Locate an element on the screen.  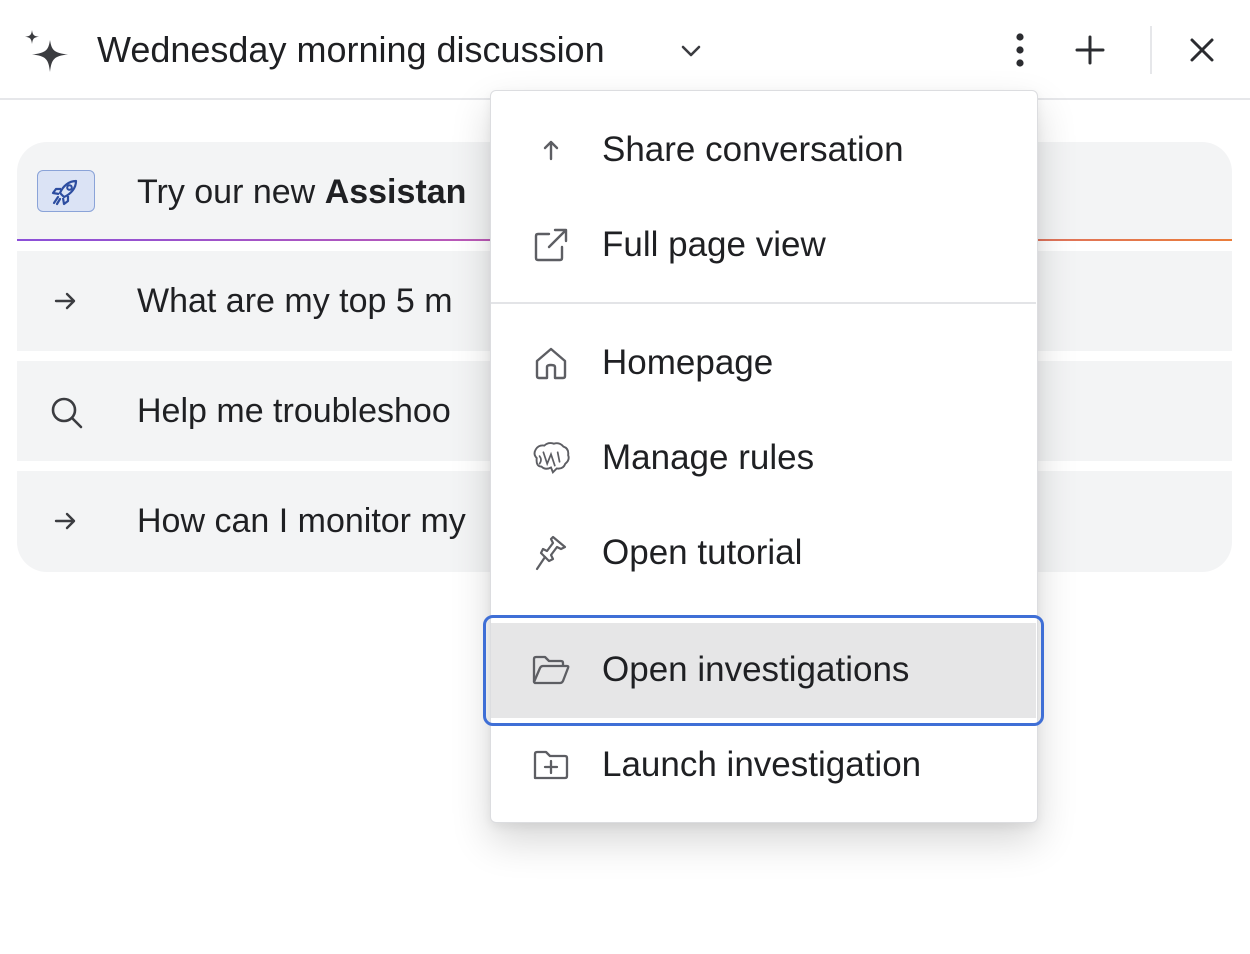
close-icon is located at coordinates (1202, 50).